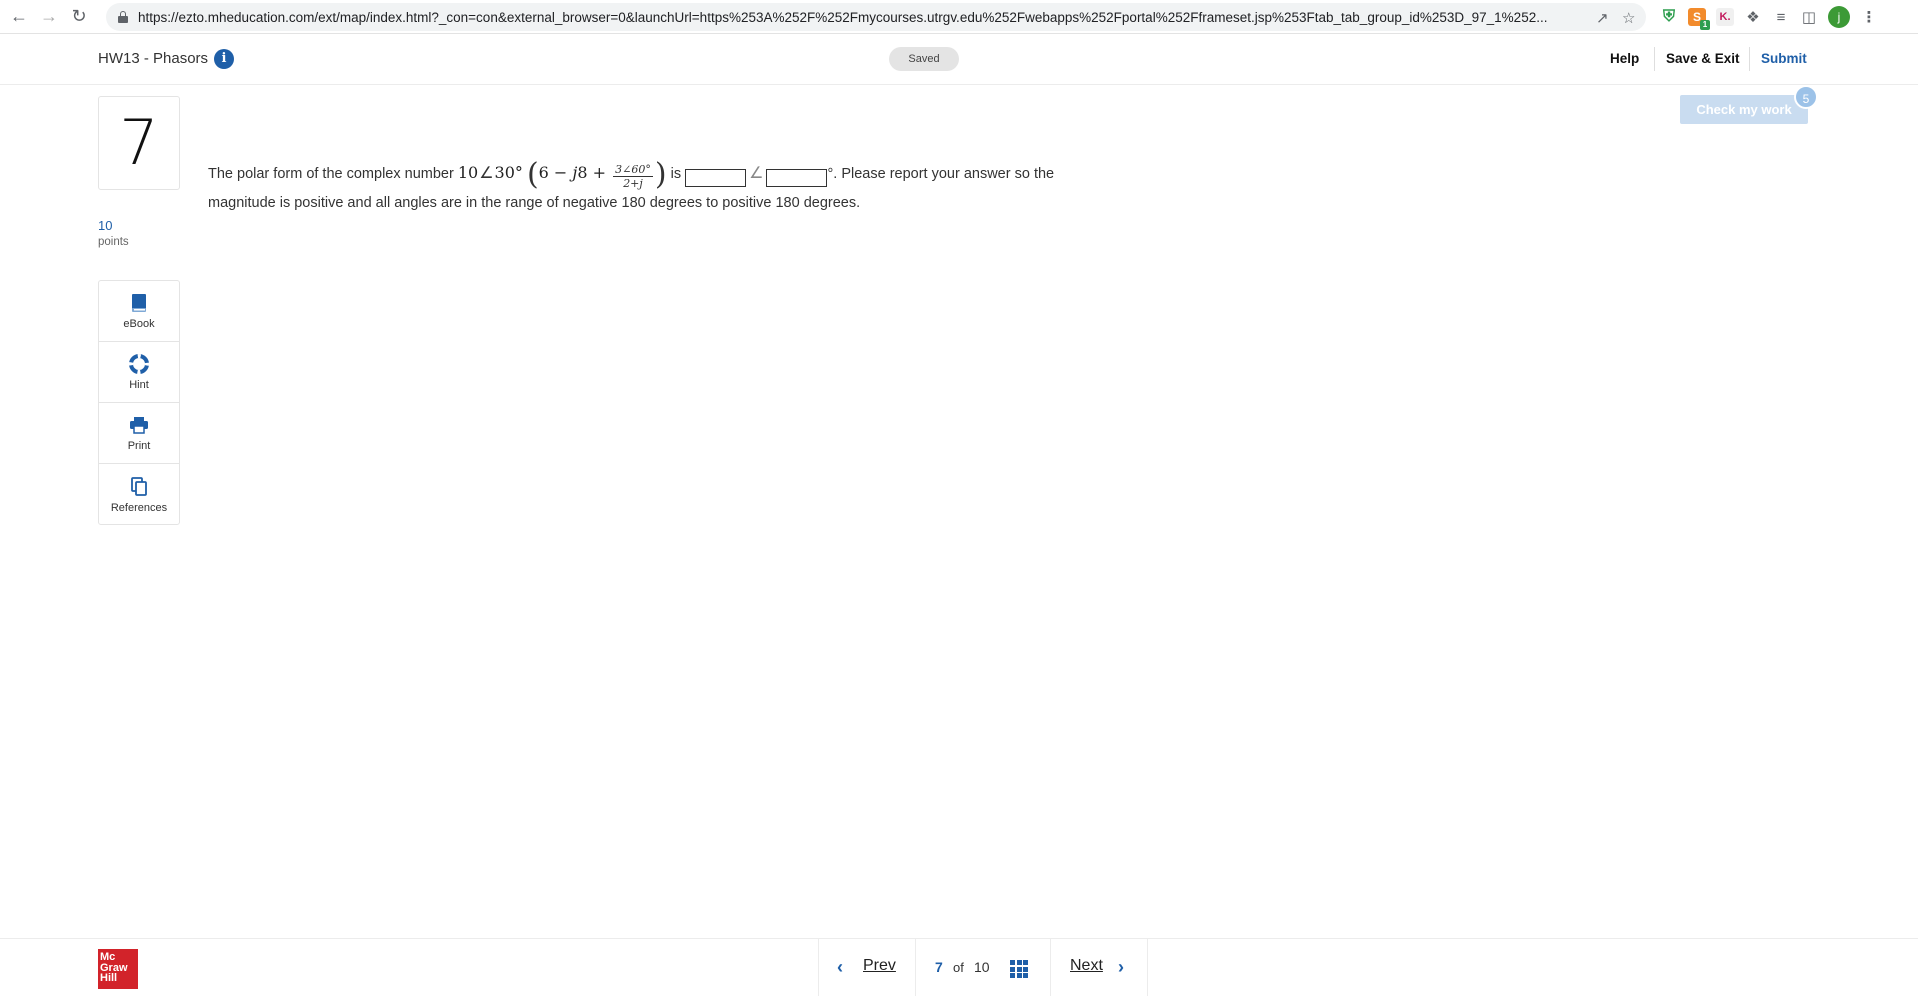 The width and height of the screenshot is (1918, 996). What do you see at coordinates (1753, 17) in the screenshot?
I see `puzzle-icon: ❖` at bounding box center [1753, 17].